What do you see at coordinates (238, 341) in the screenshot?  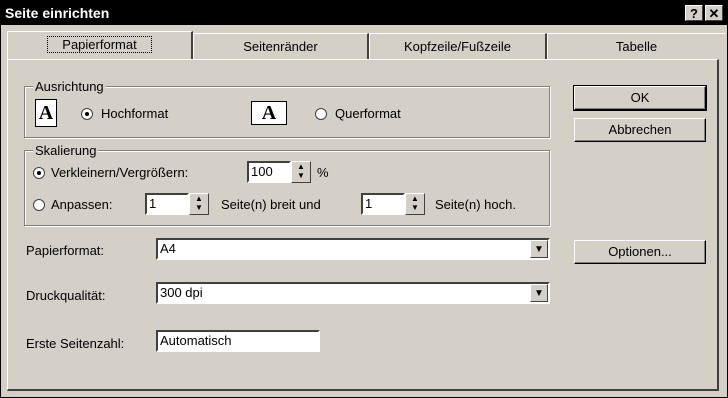 I see `first-page-number-input: Automatisch` at bounding box center [238, 341].